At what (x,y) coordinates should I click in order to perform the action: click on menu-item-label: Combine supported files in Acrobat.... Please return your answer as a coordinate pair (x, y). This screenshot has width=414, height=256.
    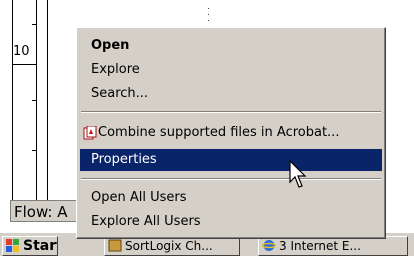
    Looking at the image, I should click on (219, 132).